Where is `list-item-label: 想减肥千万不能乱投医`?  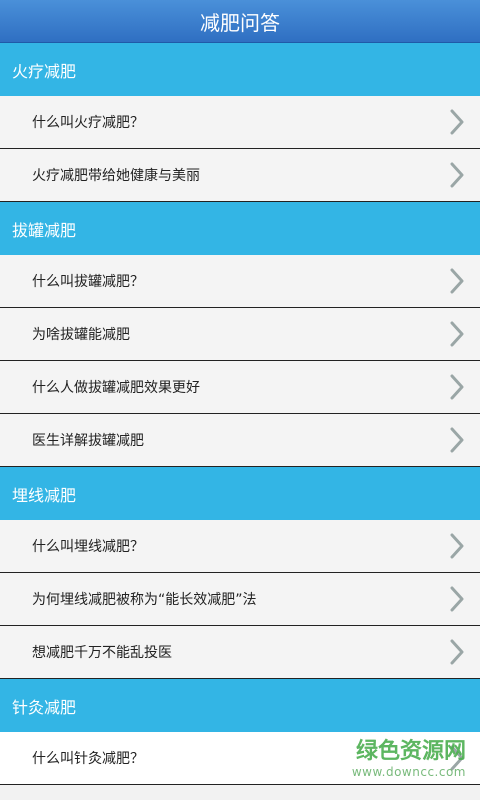
list-item-label: 想减肥千万不能乱投医 is located at coordinates (102, 653).